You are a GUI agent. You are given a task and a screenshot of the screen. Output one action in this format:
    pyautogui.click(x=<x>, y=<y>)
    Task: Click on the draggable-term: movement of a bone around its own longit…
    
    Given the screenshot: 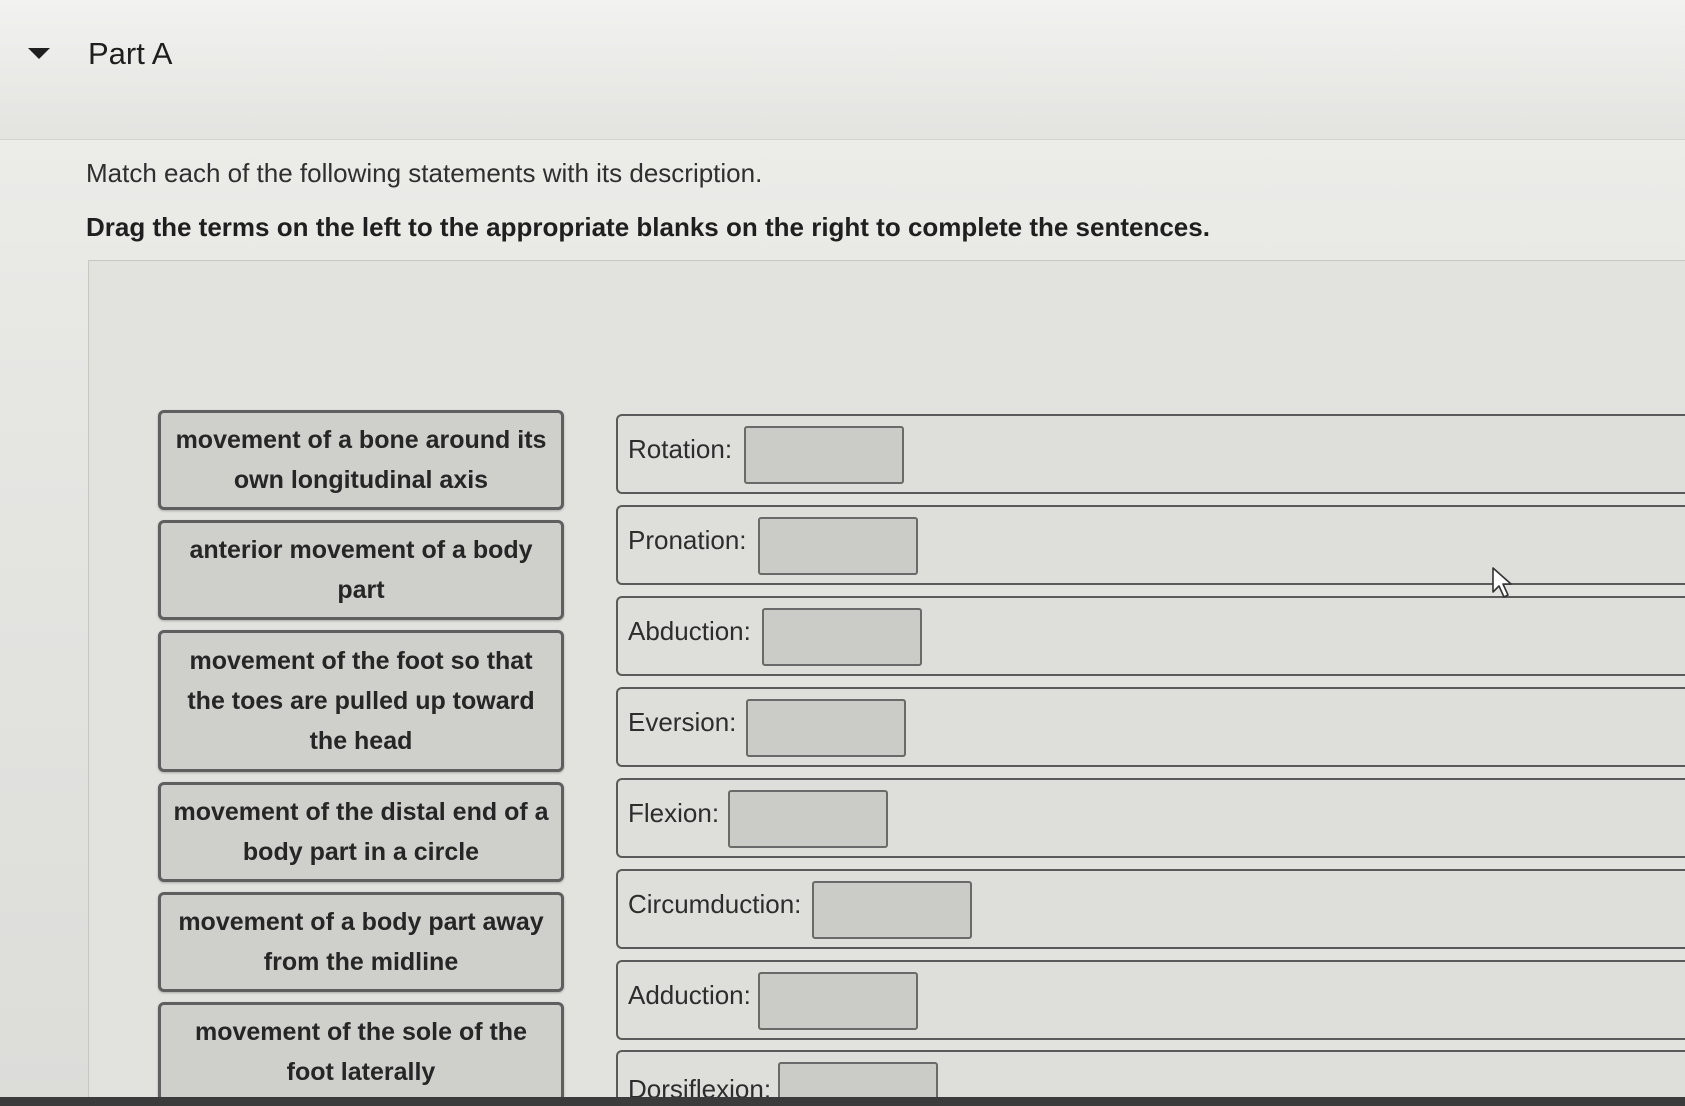 What is the action you would take?
    pyautogui.click(x=361, y=460)
    